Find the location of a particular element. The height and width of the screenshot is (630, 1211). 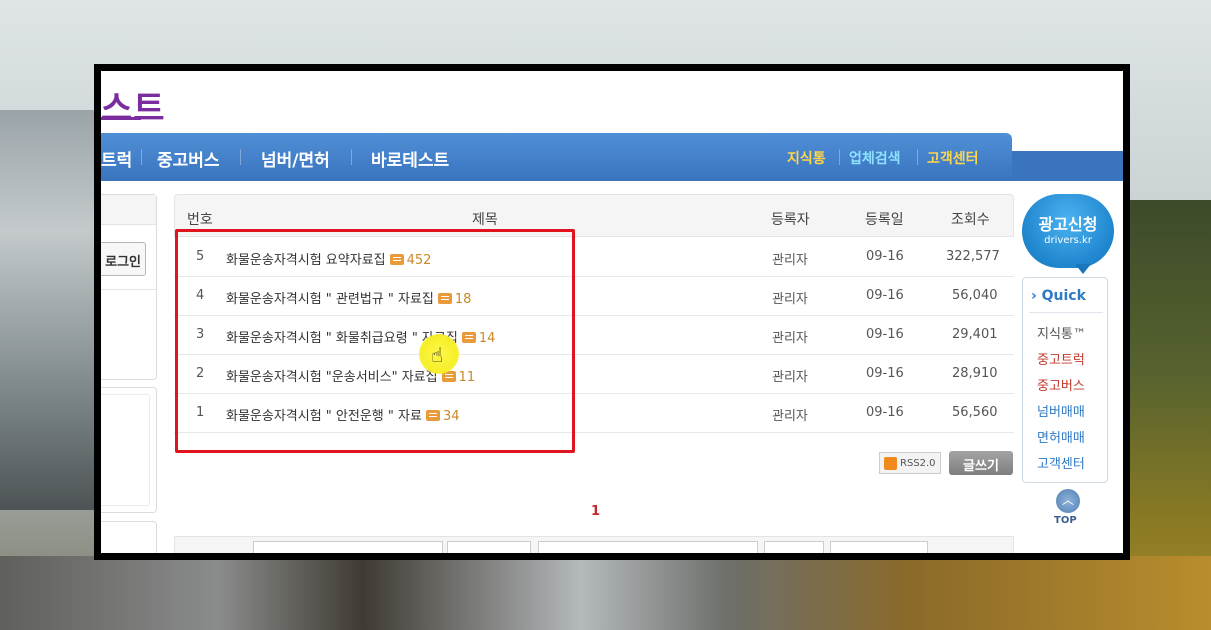

header-views: 조회수 is located at coordinates (970, 220).